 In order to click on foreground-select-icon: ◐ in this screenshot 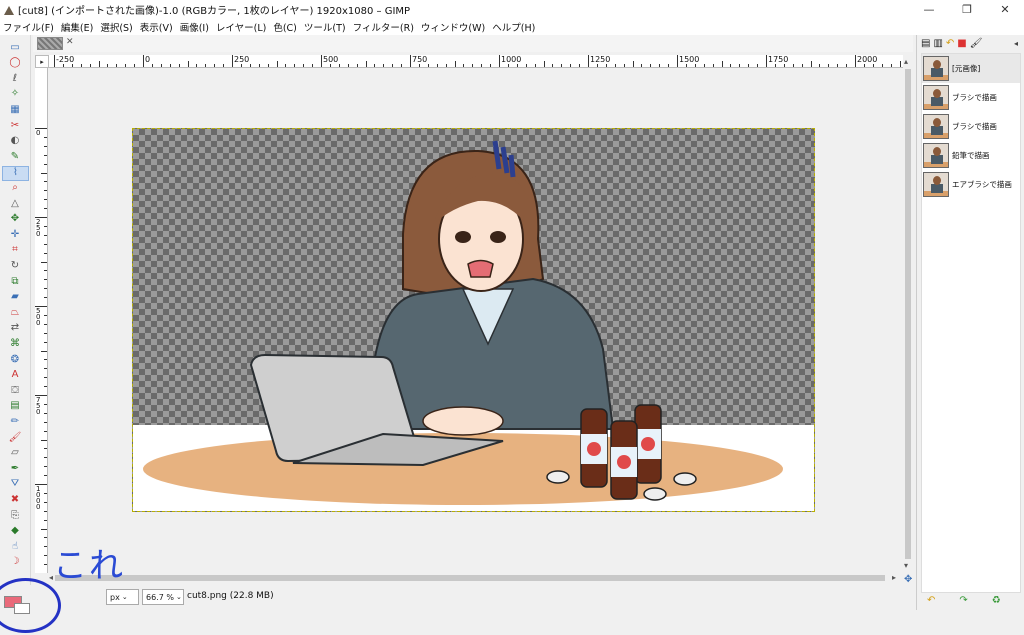, I will do `click(15, 141)`.